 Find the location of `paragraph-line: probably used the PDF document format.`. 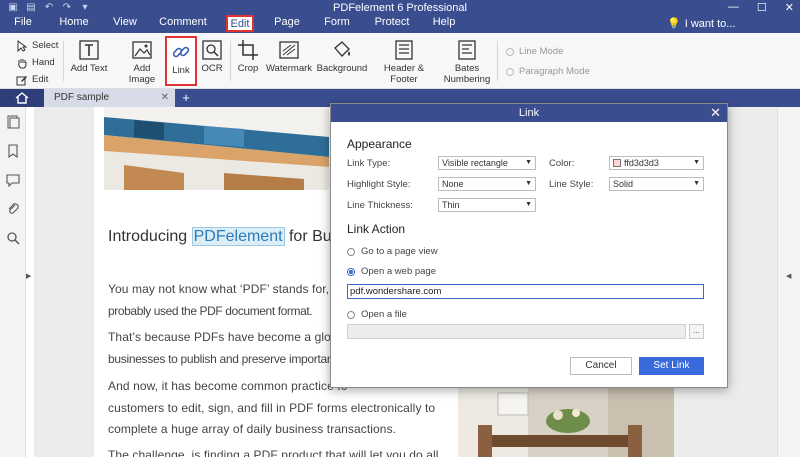

paragraph-line: probably used the PDF document format. is located at coordinates (210, 311).